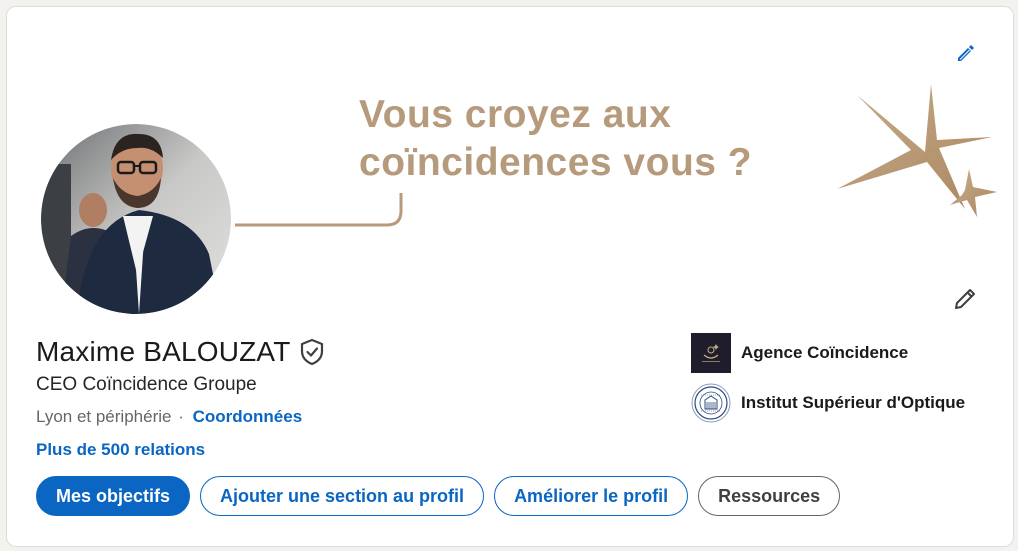 The image size is (1018, 551). Describe the element at coordinates (853, 402) in the screenshot. I see `org-name-institut: Institut Supérieur d'Optique` at that location.